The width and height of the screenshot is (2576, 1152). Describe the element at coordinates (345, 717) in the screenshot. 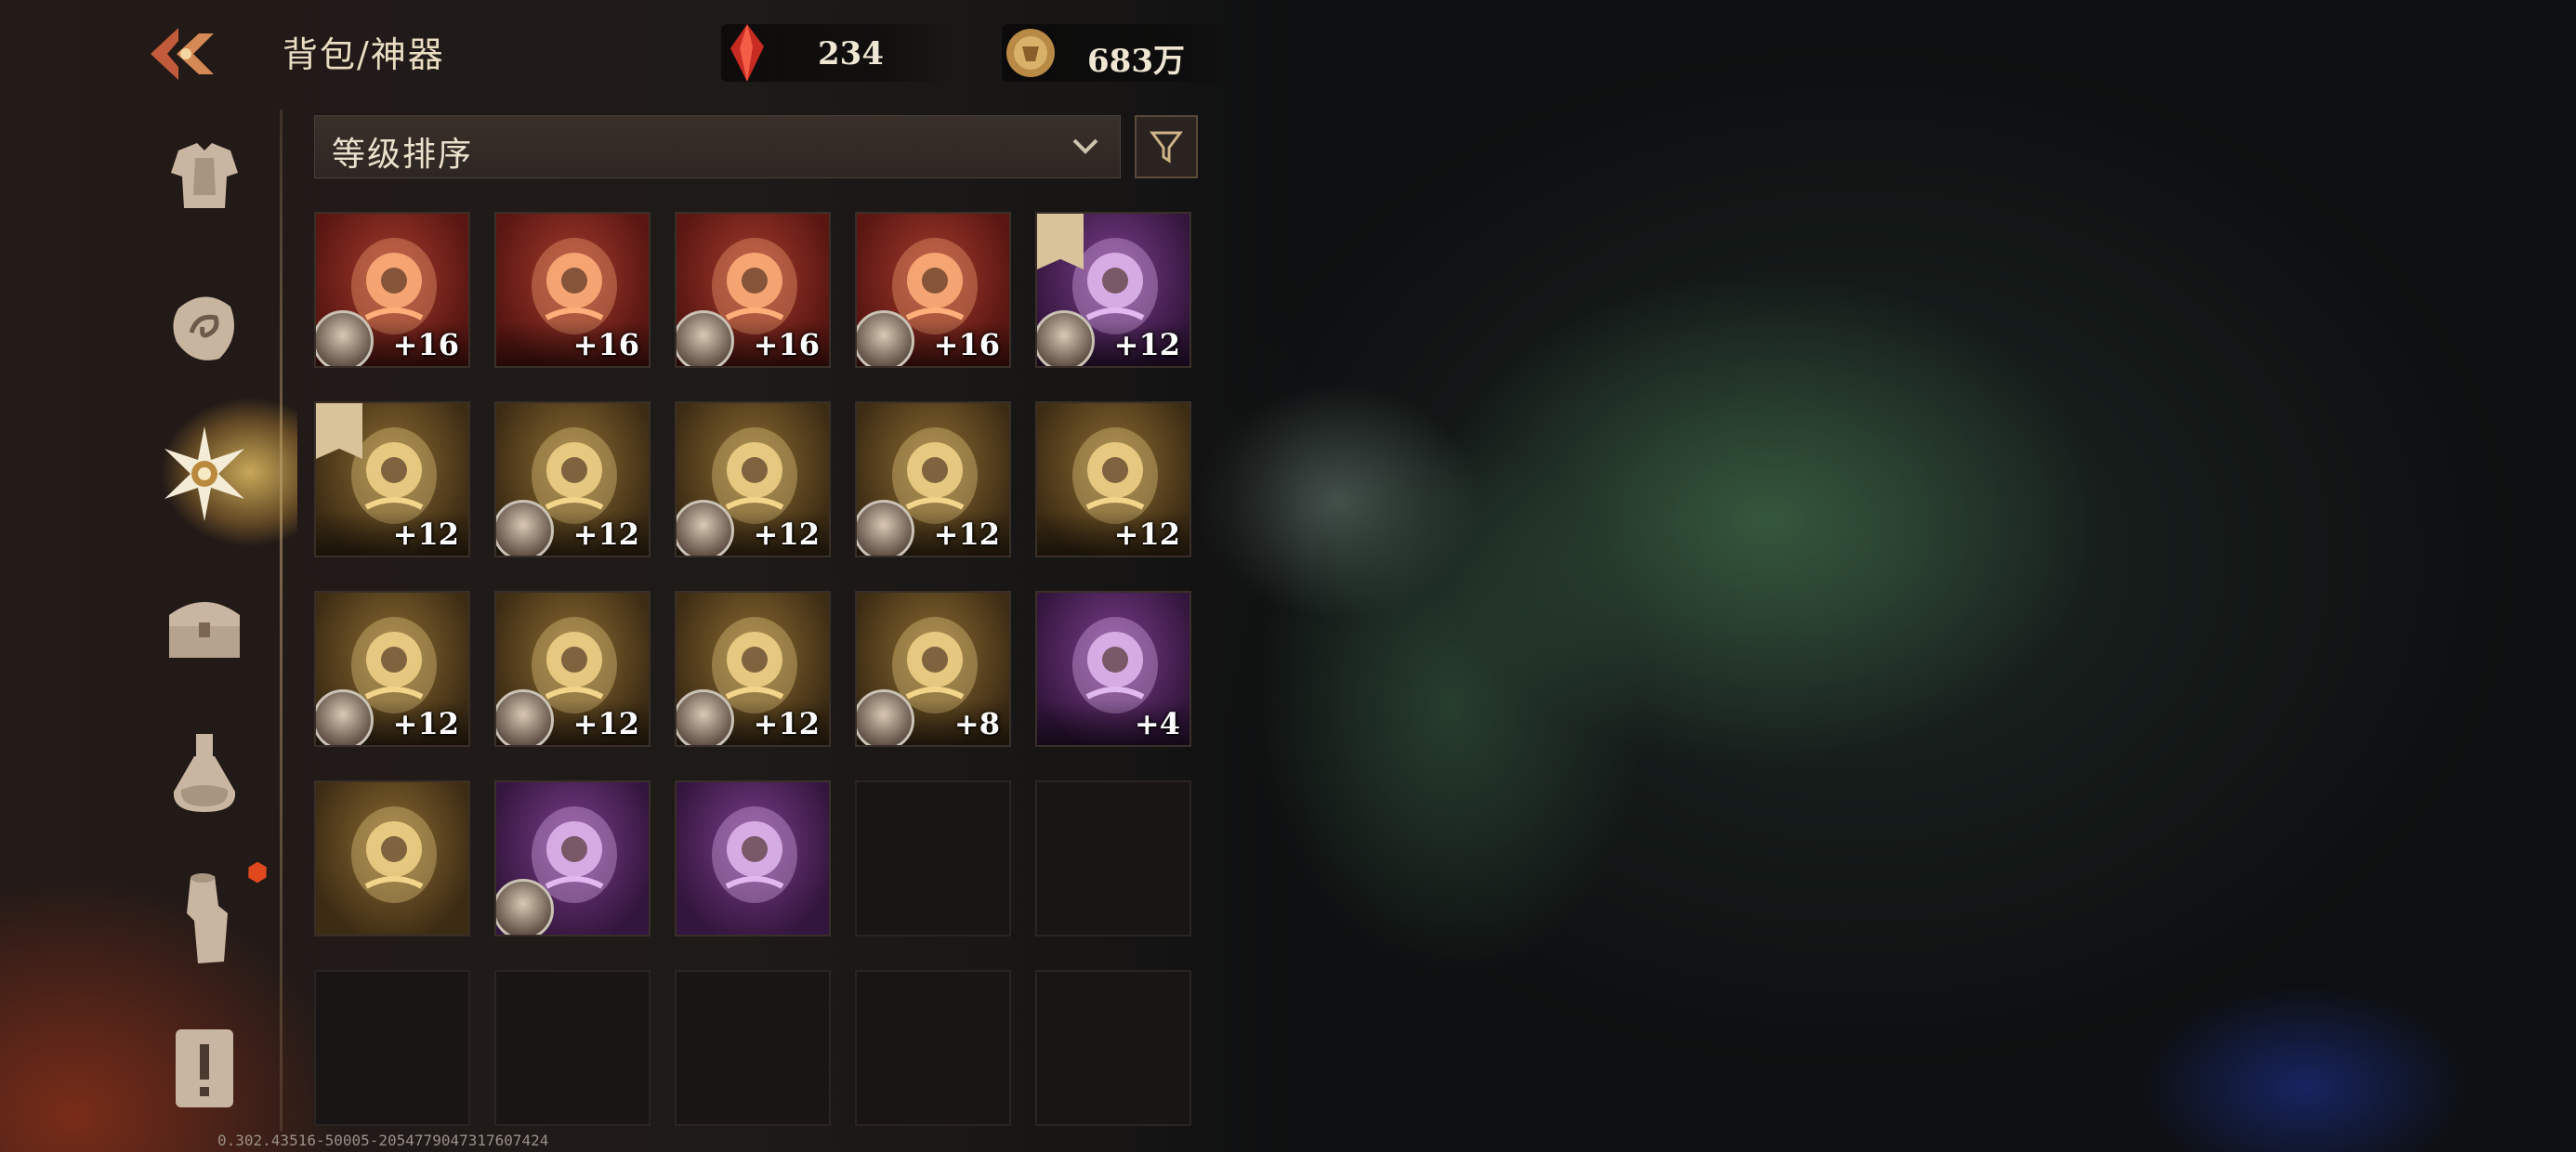

I see `hero-avatar-white-hair-woman` at that location.